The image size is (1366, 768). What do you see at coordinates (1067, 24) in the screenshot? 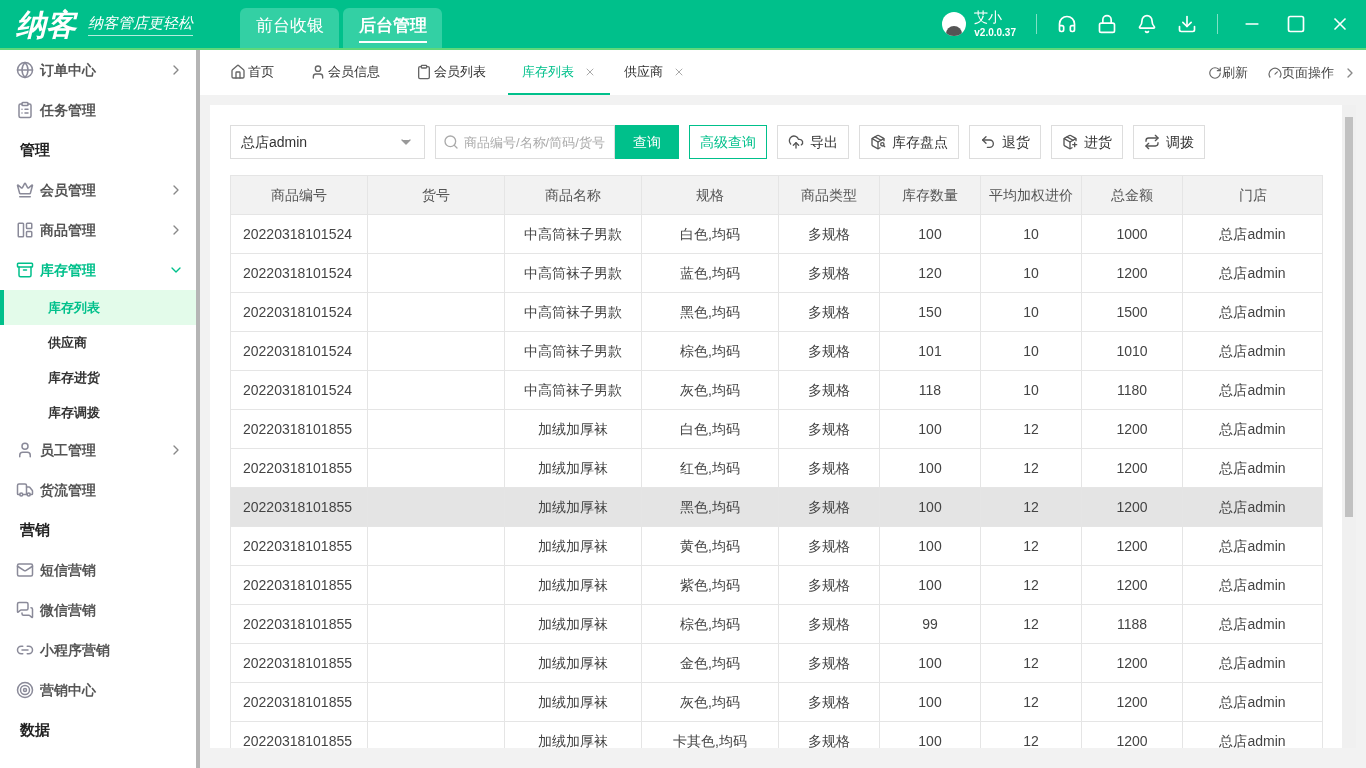
I see `headset-icon` at bounding box center [1067, 24].